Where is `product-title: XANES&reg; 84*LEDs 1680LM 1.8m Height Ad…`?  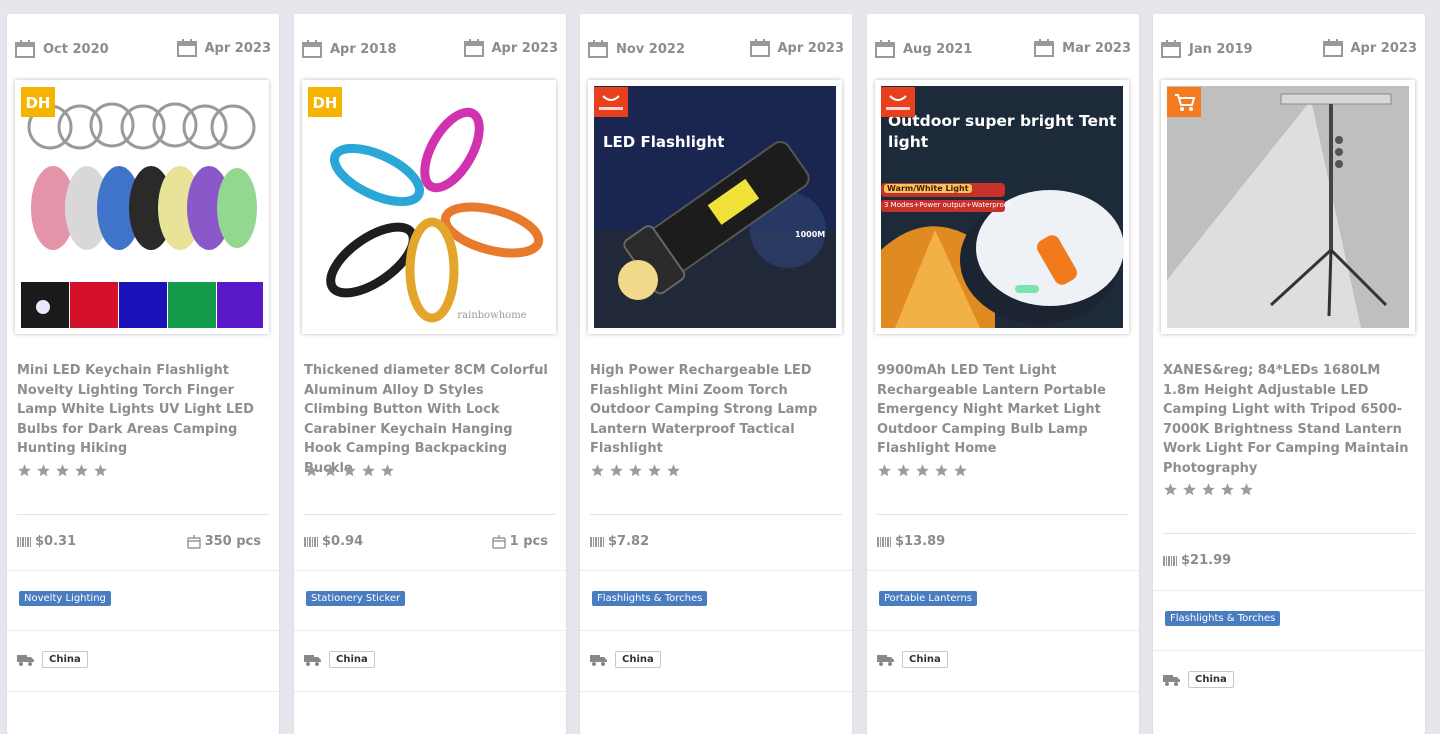
product-title: XANES&reg; 84*LEDs 1680LM 1.8m Height Ad… is located at coordinates (1286, 420).